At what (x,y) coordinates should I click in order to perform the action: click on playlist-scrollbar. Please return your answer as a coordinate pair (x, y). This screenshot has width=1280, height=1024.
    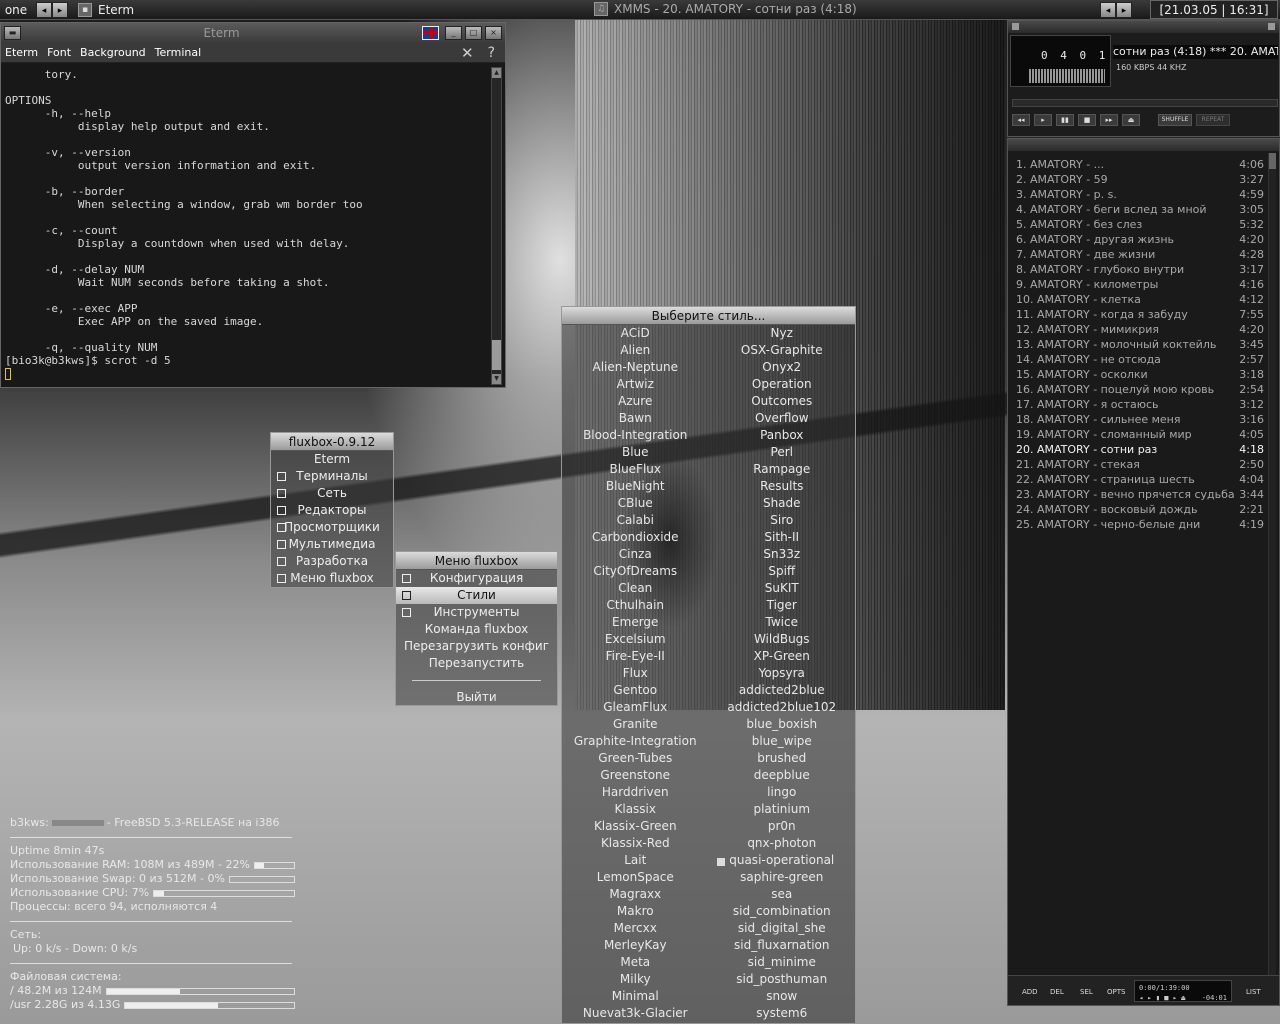
    Looking at the image, I should click on (1272, 568).